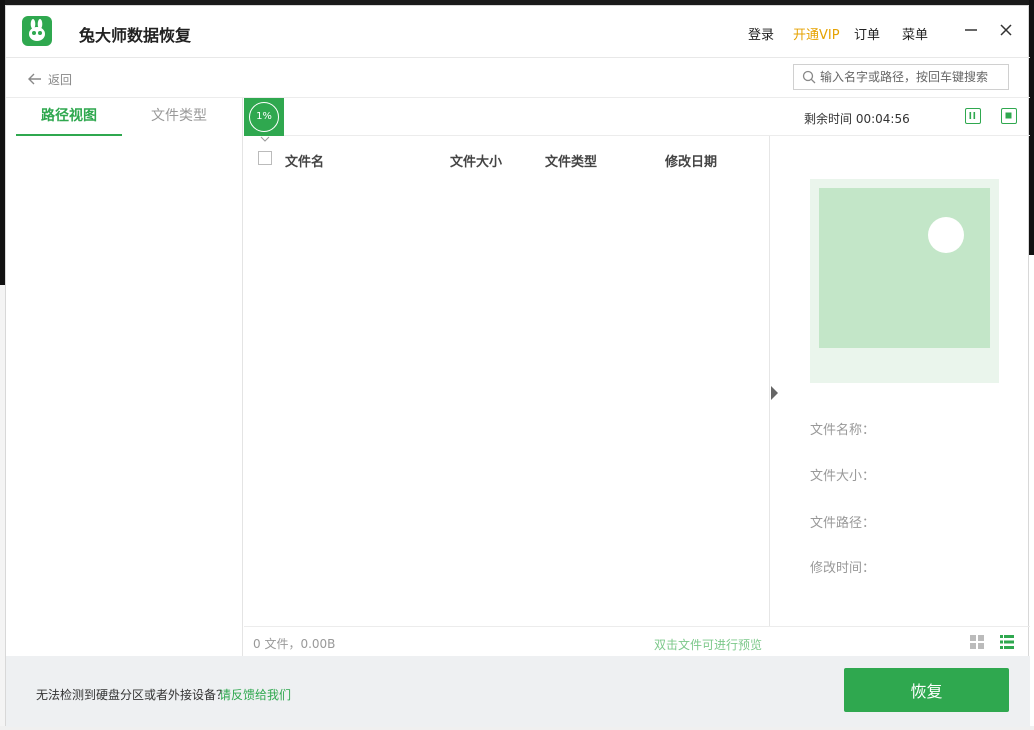 The width and height of the screenshot is (1034, 730). What do you see at coordinates (809, 77) in the screenshot?
I see `search-icon` at bounding box center [809, 77].